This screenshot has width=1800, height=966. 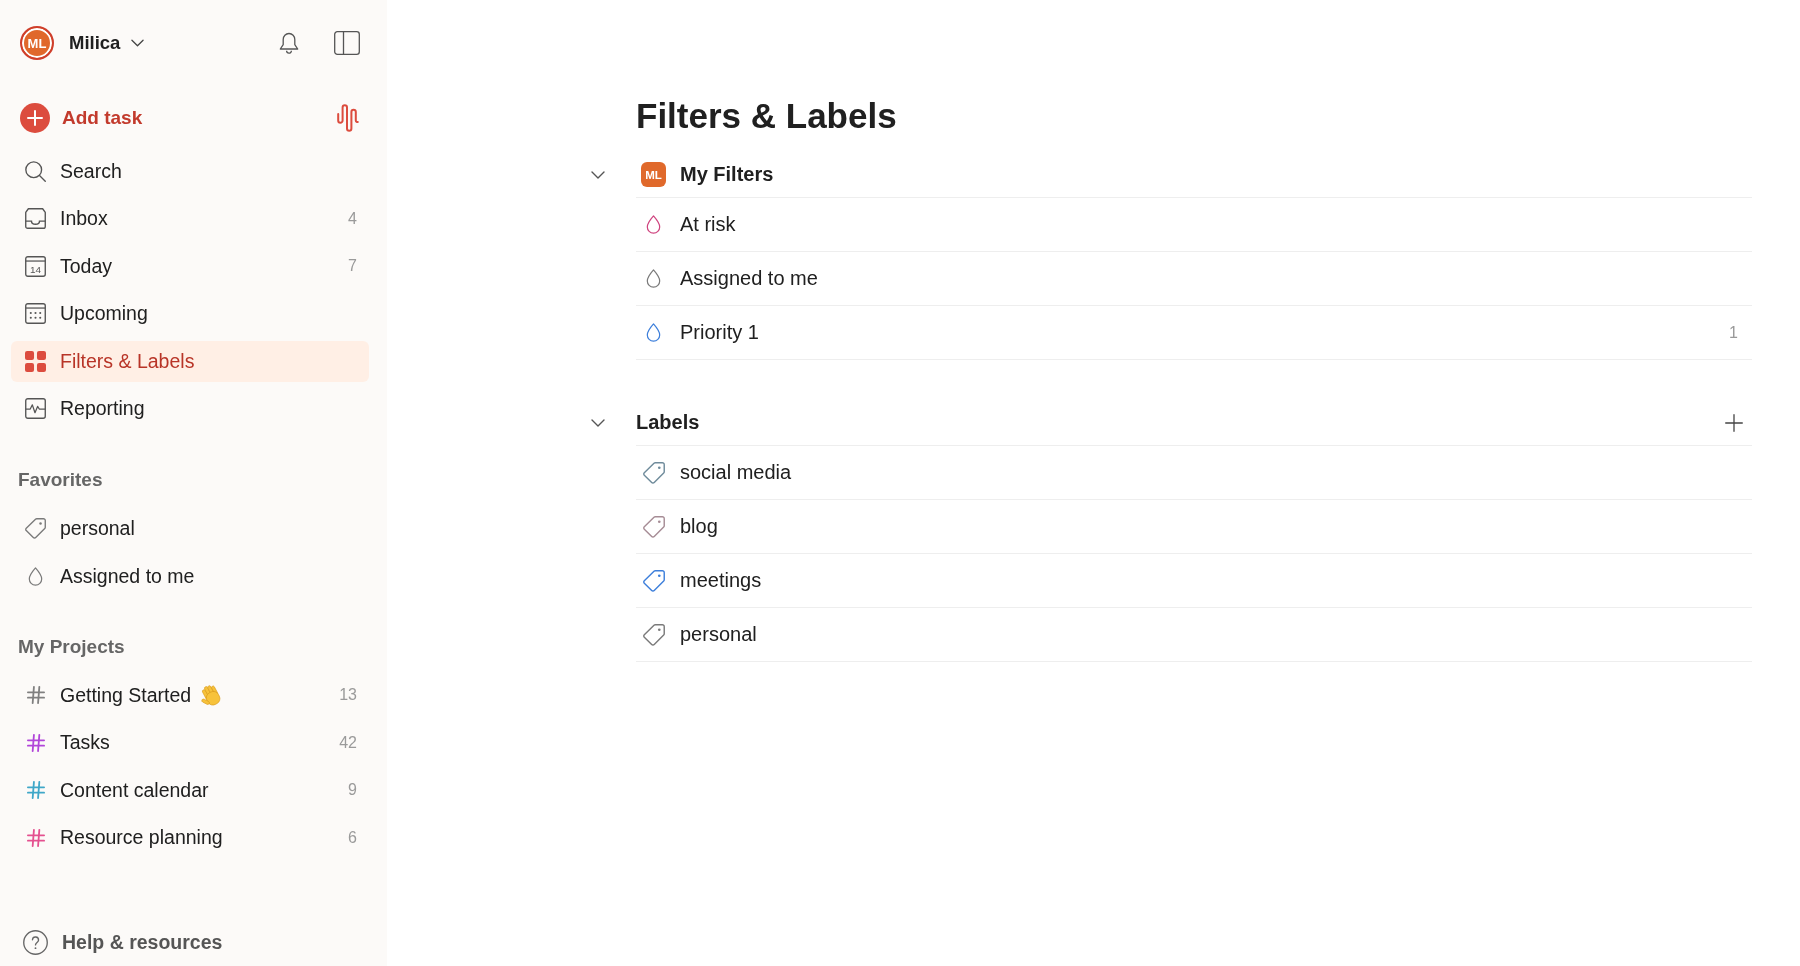 I want to click on filter-item: At risk, so click(x=1194, y=225).